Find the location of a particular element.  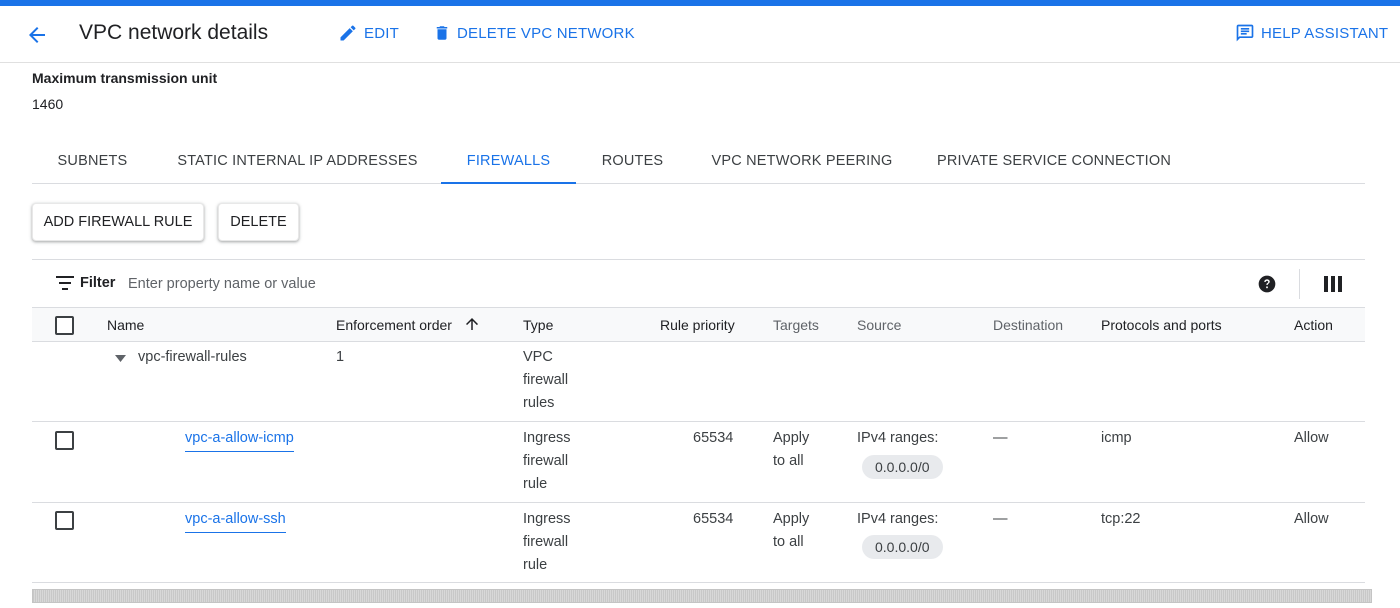

trash-icon is located at coordinates (442, 33).